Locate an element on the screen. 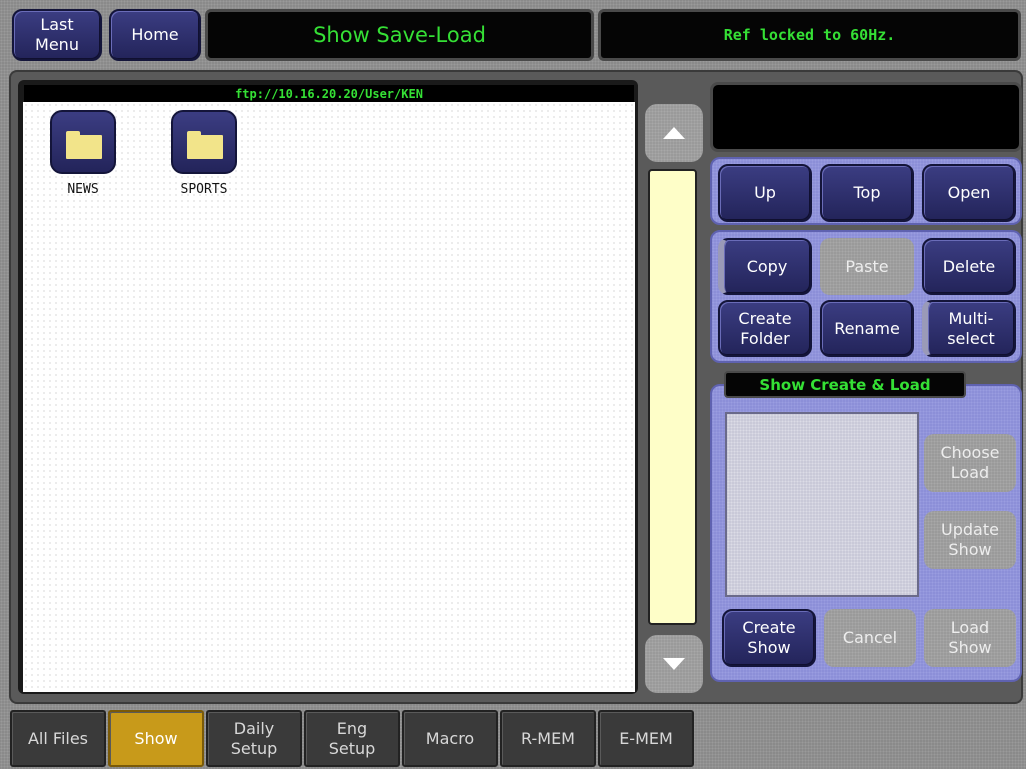 The height and width of the screenshot is (769, 1026). folder-label: NEWS is located at coordinates (83, 189).